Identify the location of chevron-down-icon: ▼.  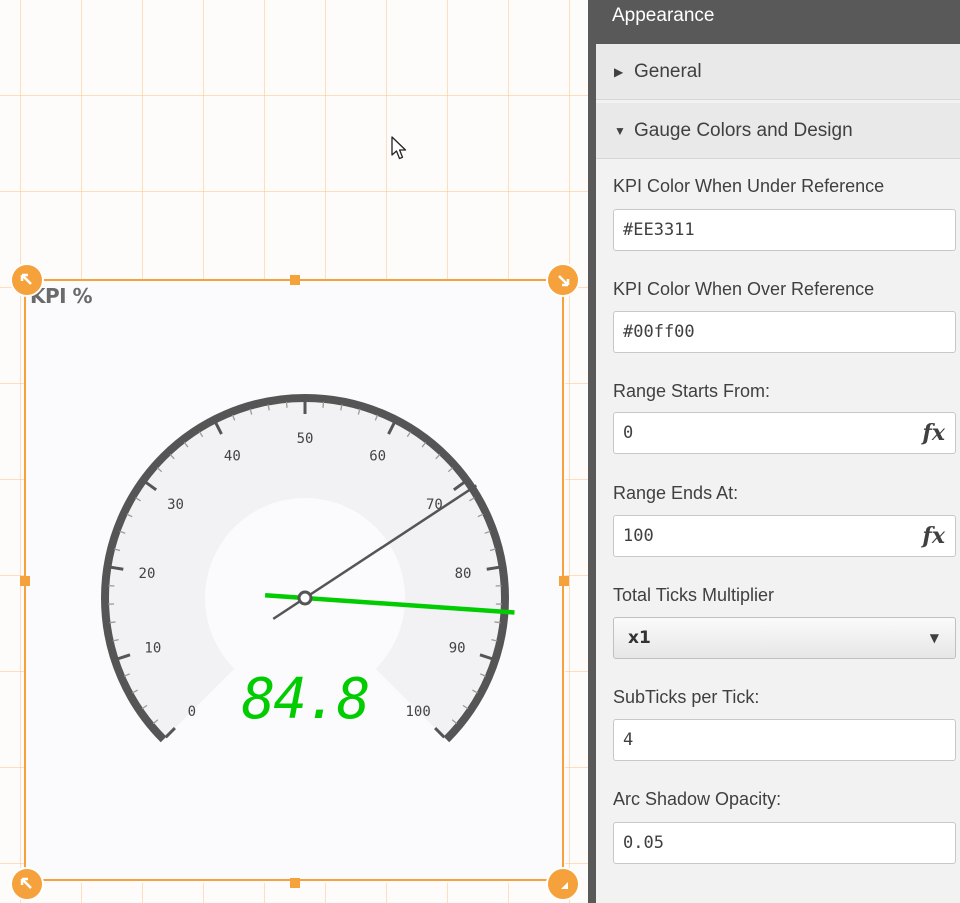
(934, 638).